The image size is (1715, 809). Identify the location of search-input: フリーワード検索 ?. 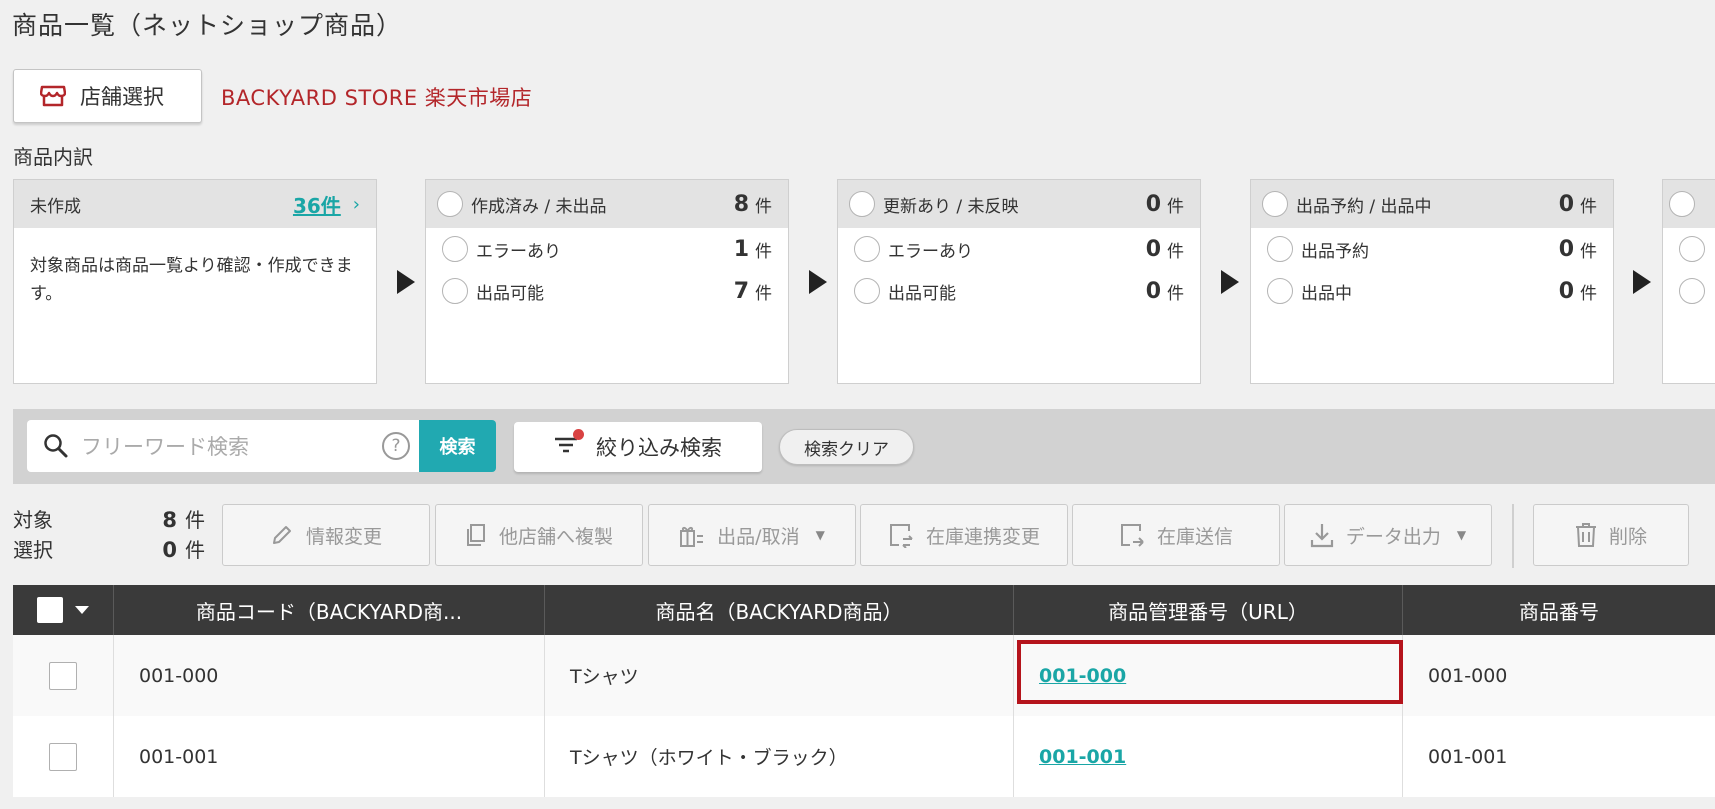
(223, 446).